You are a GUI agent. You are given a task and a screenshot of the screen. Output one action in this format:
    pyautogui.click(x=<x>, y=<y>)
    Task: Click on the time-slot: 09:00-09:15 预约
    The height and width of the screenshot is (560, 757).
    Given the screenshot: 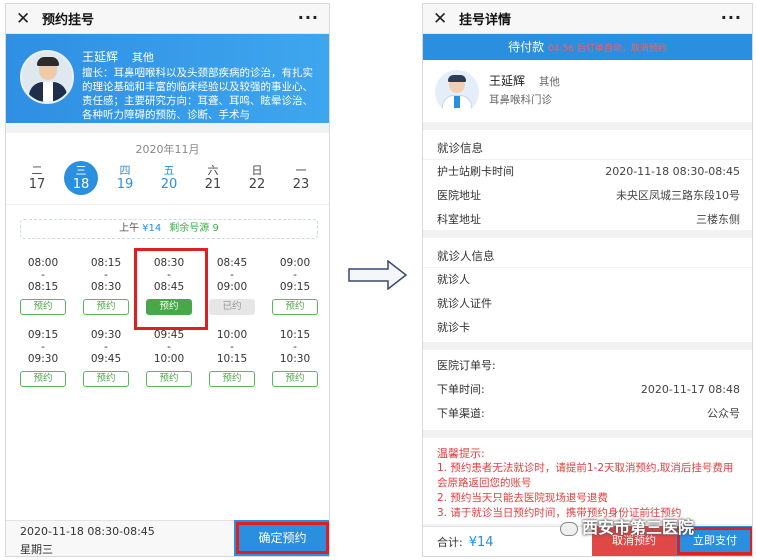 What is the action you would take?
    pyautogui.click(x=295, y=286)
    